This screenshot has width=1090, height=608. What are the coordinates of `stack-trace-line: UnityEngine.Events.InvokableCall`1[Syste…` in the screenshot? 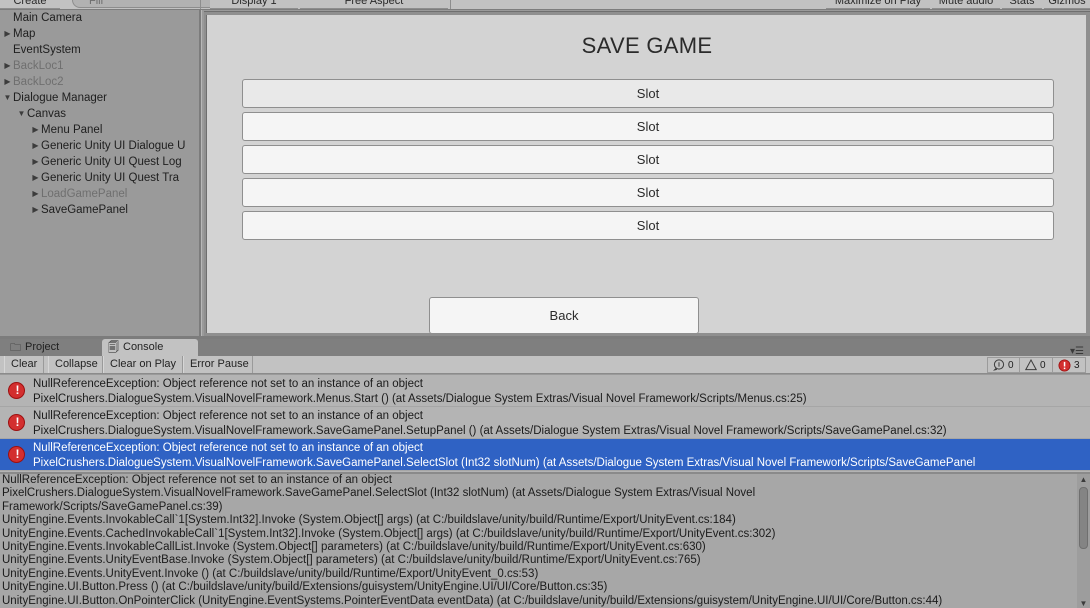 It's located at (369, 520).